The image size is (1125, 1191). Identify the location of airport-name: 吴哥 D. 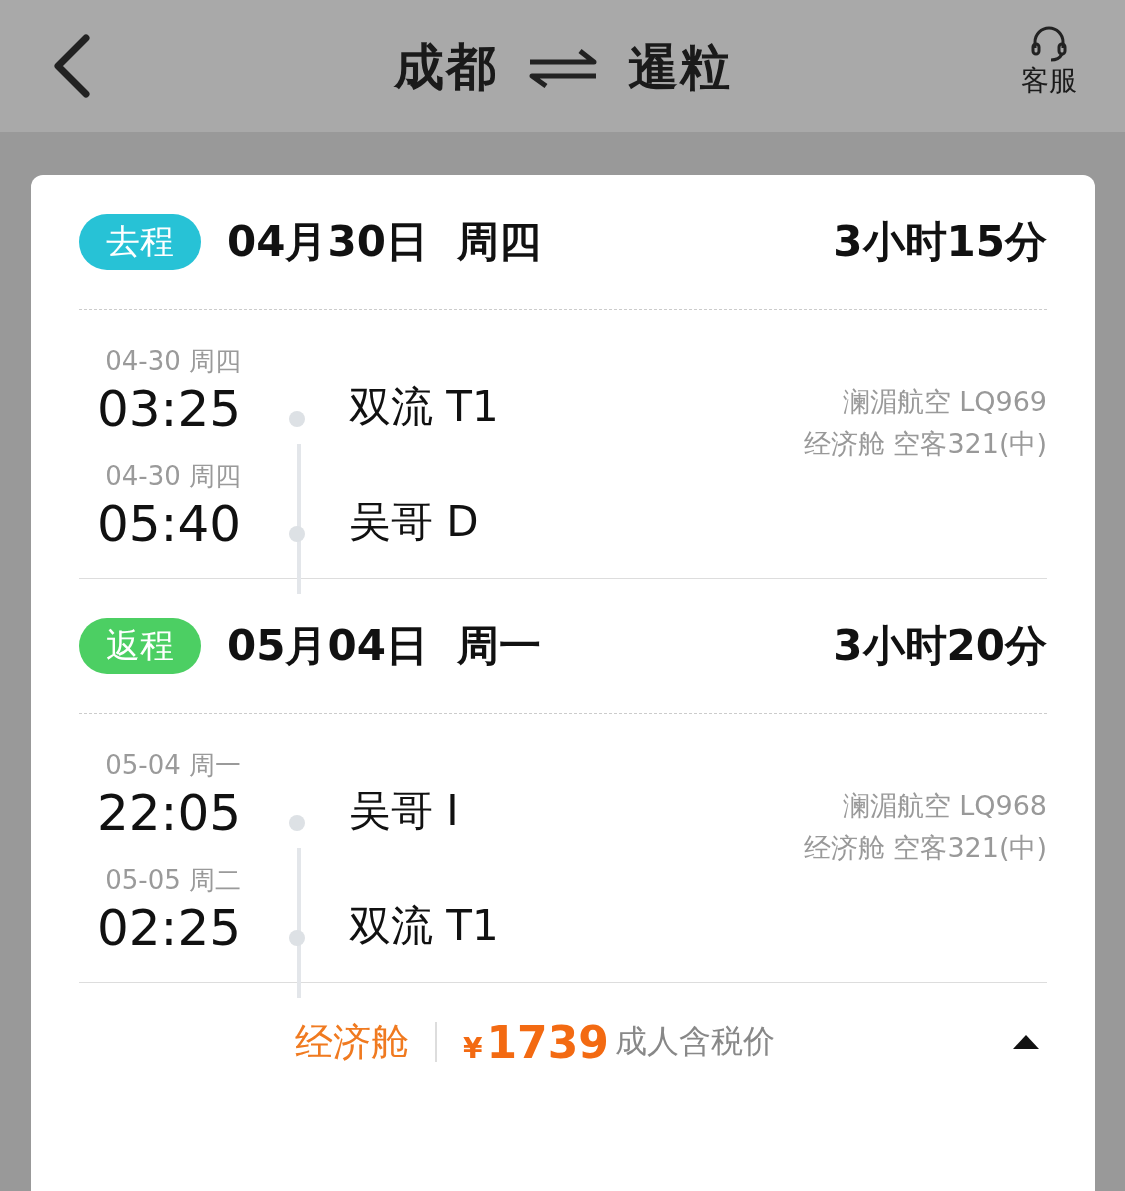
(414, 522).